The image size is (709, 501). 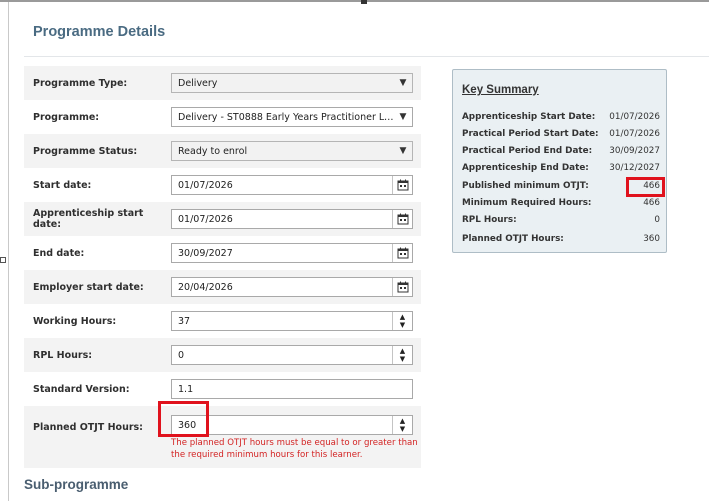 What do you see at coordinates (645, 187) in the screenshot?
I see `highlight-box-published-minimum` at bounding box center [645, 187].